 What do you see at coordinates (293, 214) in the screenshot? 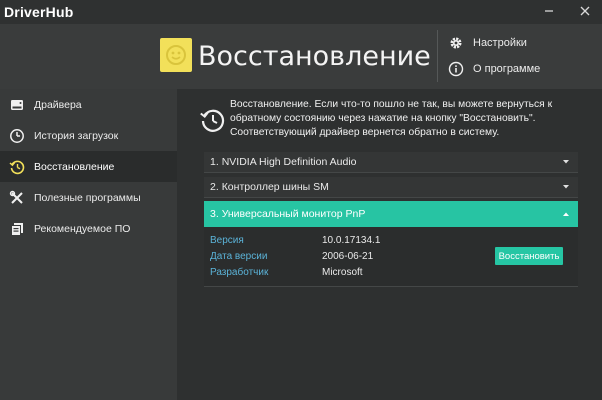
I see `driver-name: Универсальный монитор PnP` at bounding box center [293, 214].